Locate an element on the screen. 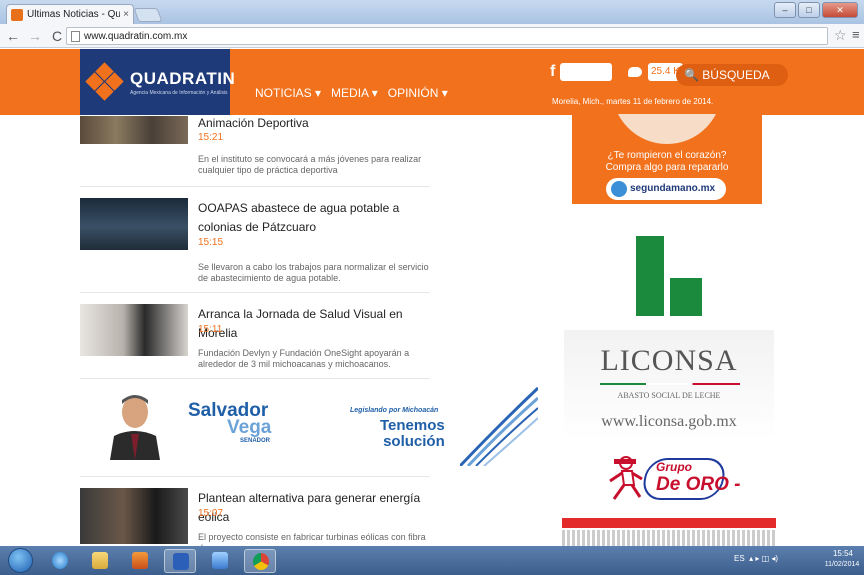 The image size is (864, 575). logo-diamond-icon is located at coordinates (104, 81).